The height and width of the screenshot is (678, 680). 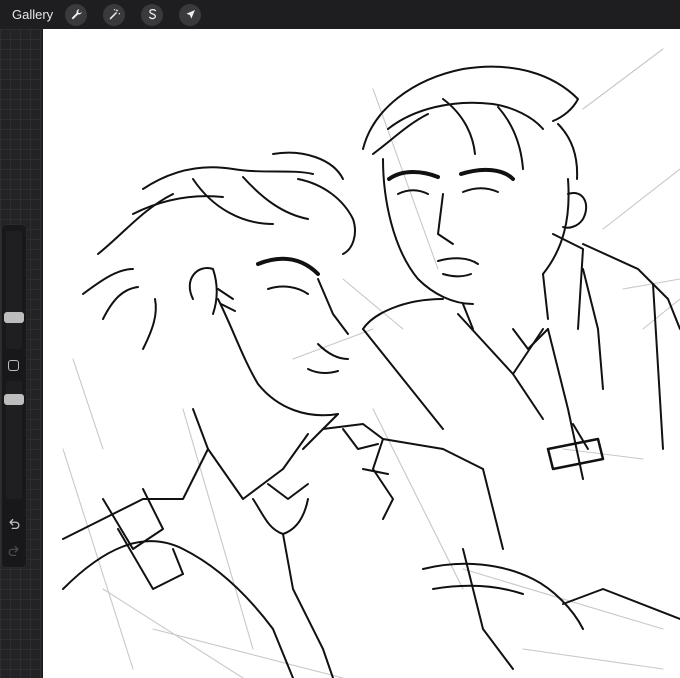 I want to click on opacity-thumb, so click(x=14, y=399).